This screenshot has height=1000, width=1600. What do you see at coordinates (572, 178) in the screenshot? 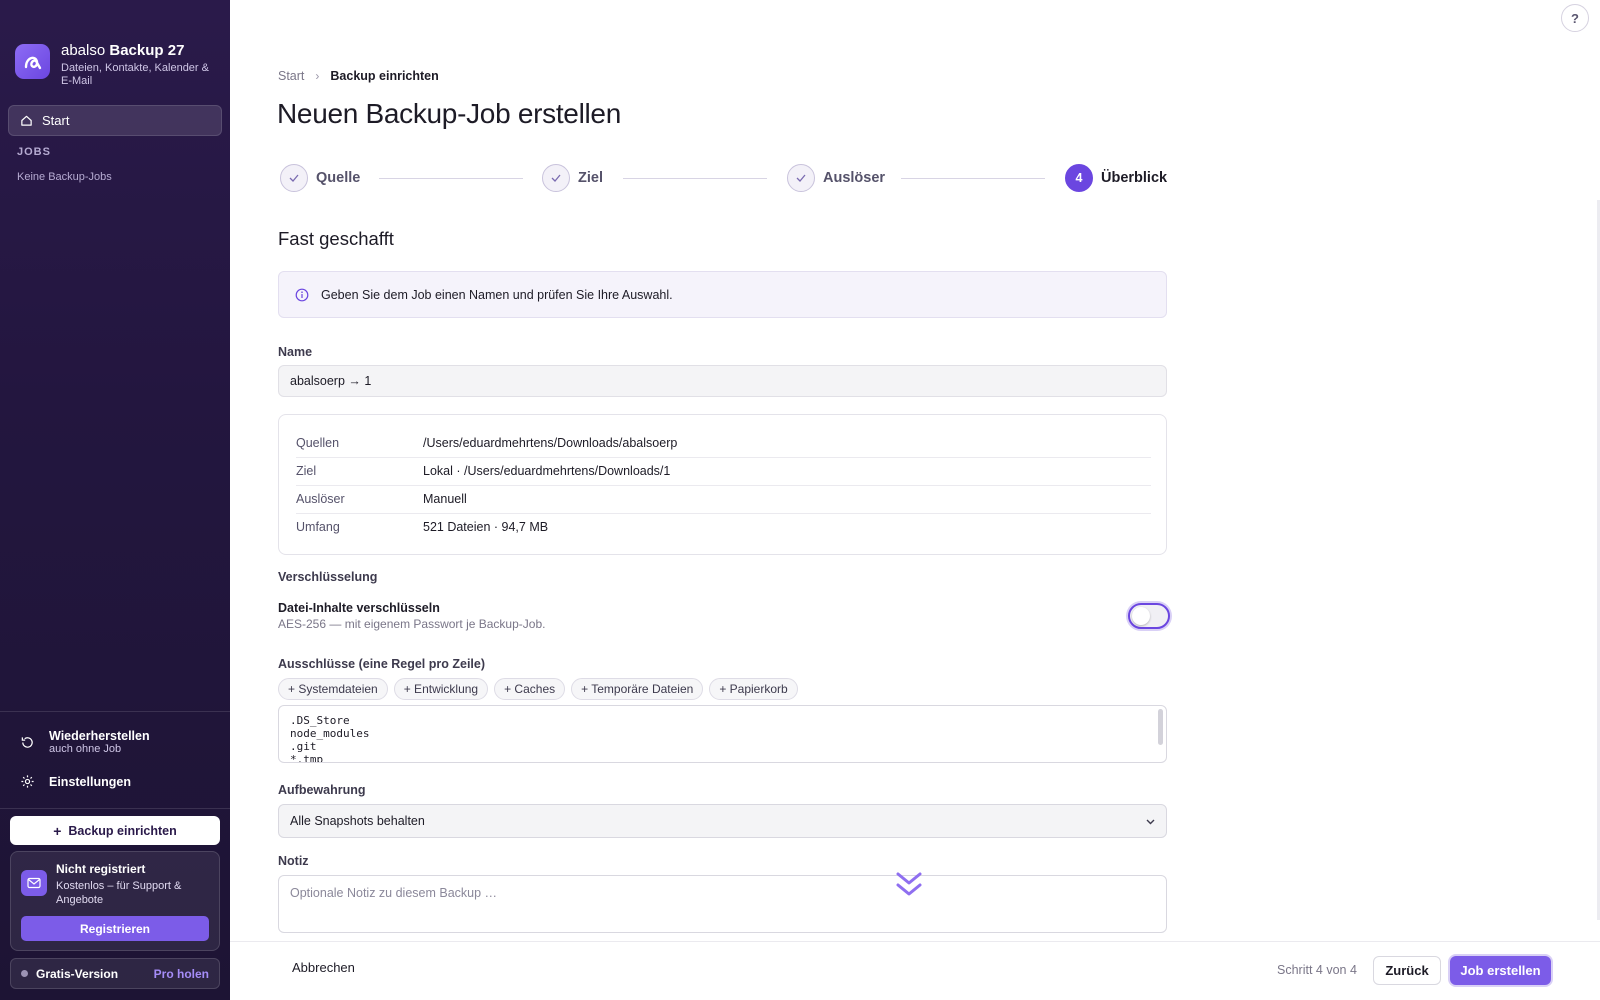
I see `step-target: Ziel` at bounding box center [572, 178].